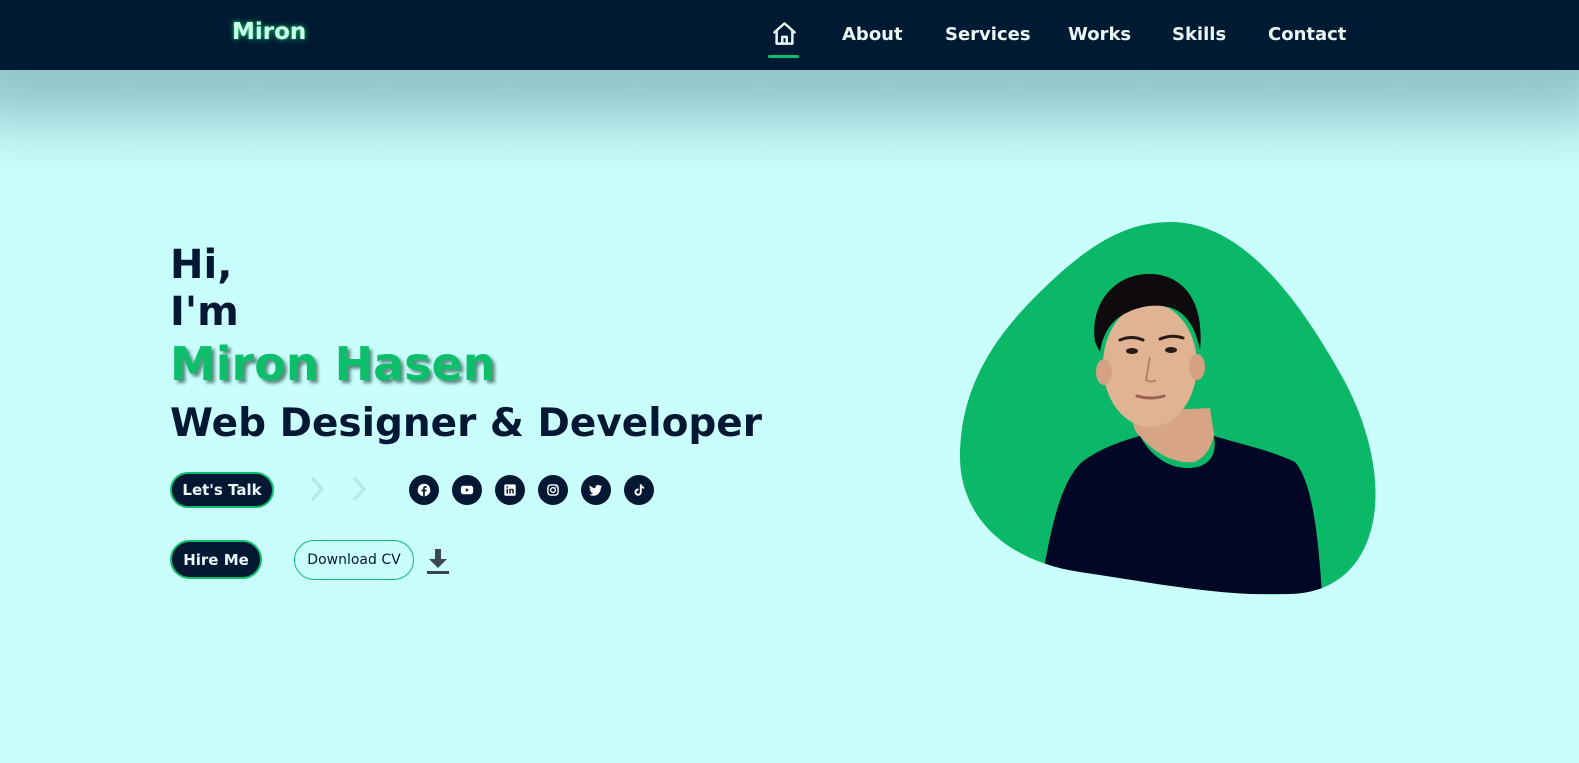 The width and height of the screenshot is (1579, 763). What do you see at coordinates (333, 364) in the screenshot?
I see `hero-name: Miron Hasen` at bounding box center [333, 364].